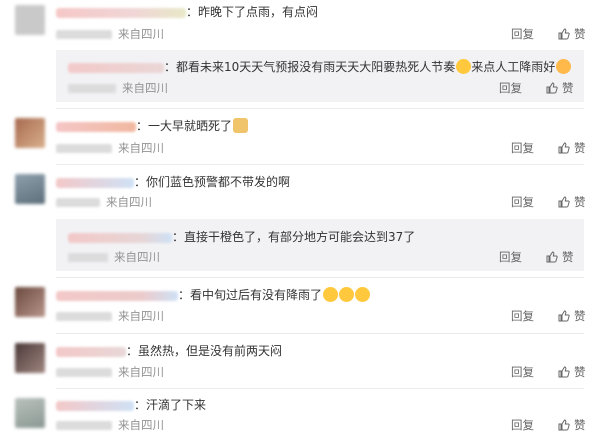  Describe the element at coordinates (190, 126) in the screenshot. I see `comment-text: 一大早就晒死了` at that location.